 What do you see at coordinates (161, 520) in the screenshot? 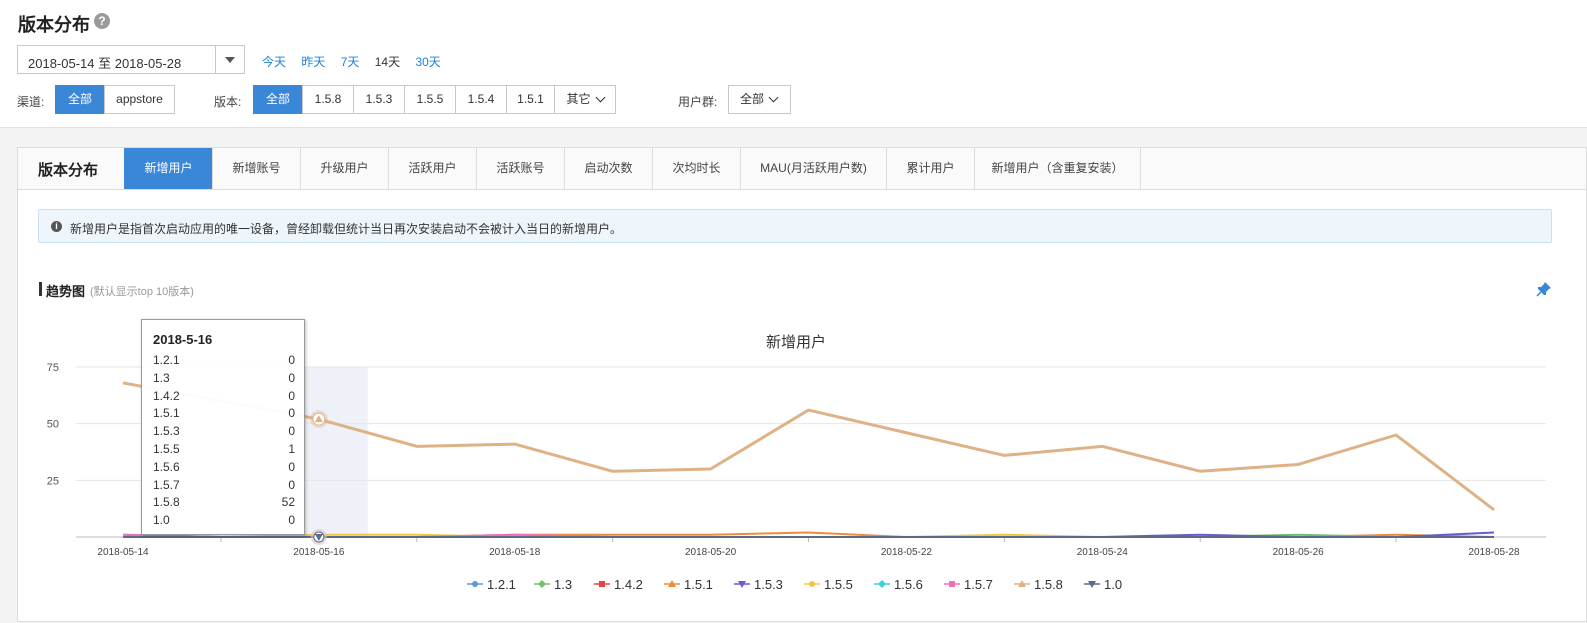
I see `tooltip-series-name: 1.0` at bounding box center [161, 520].